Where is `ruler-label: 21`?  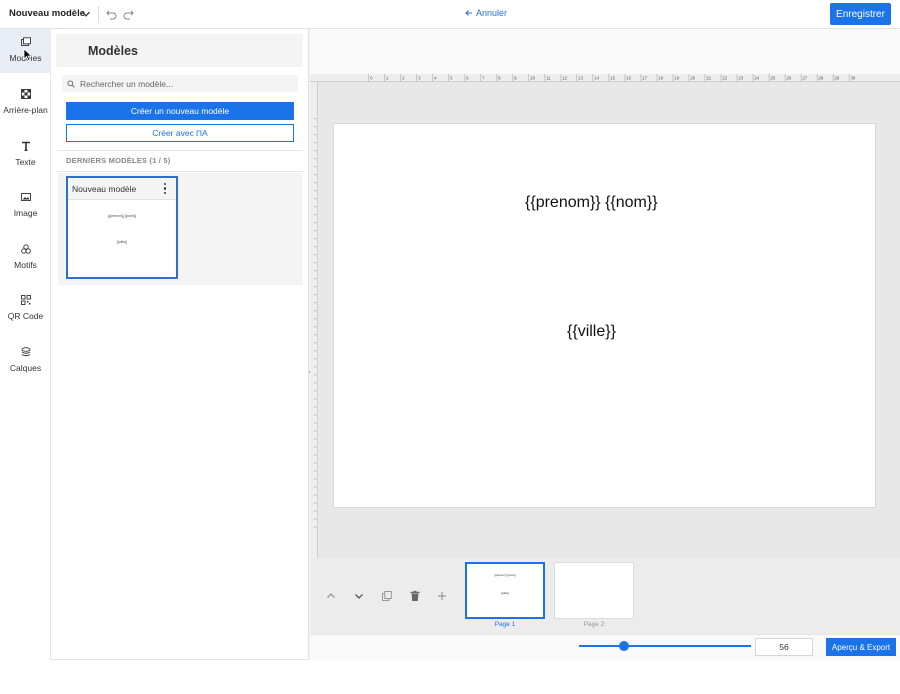
ruler-label: 21 is located at coordinates (708, 77).